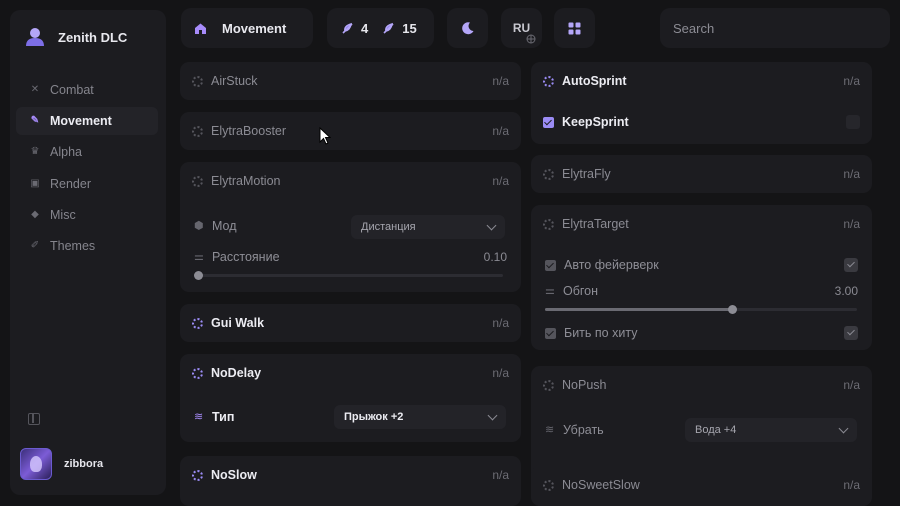 This screenshot has height=506, width=900. I want to click on overtake-slider-fill, so click(639, 309).